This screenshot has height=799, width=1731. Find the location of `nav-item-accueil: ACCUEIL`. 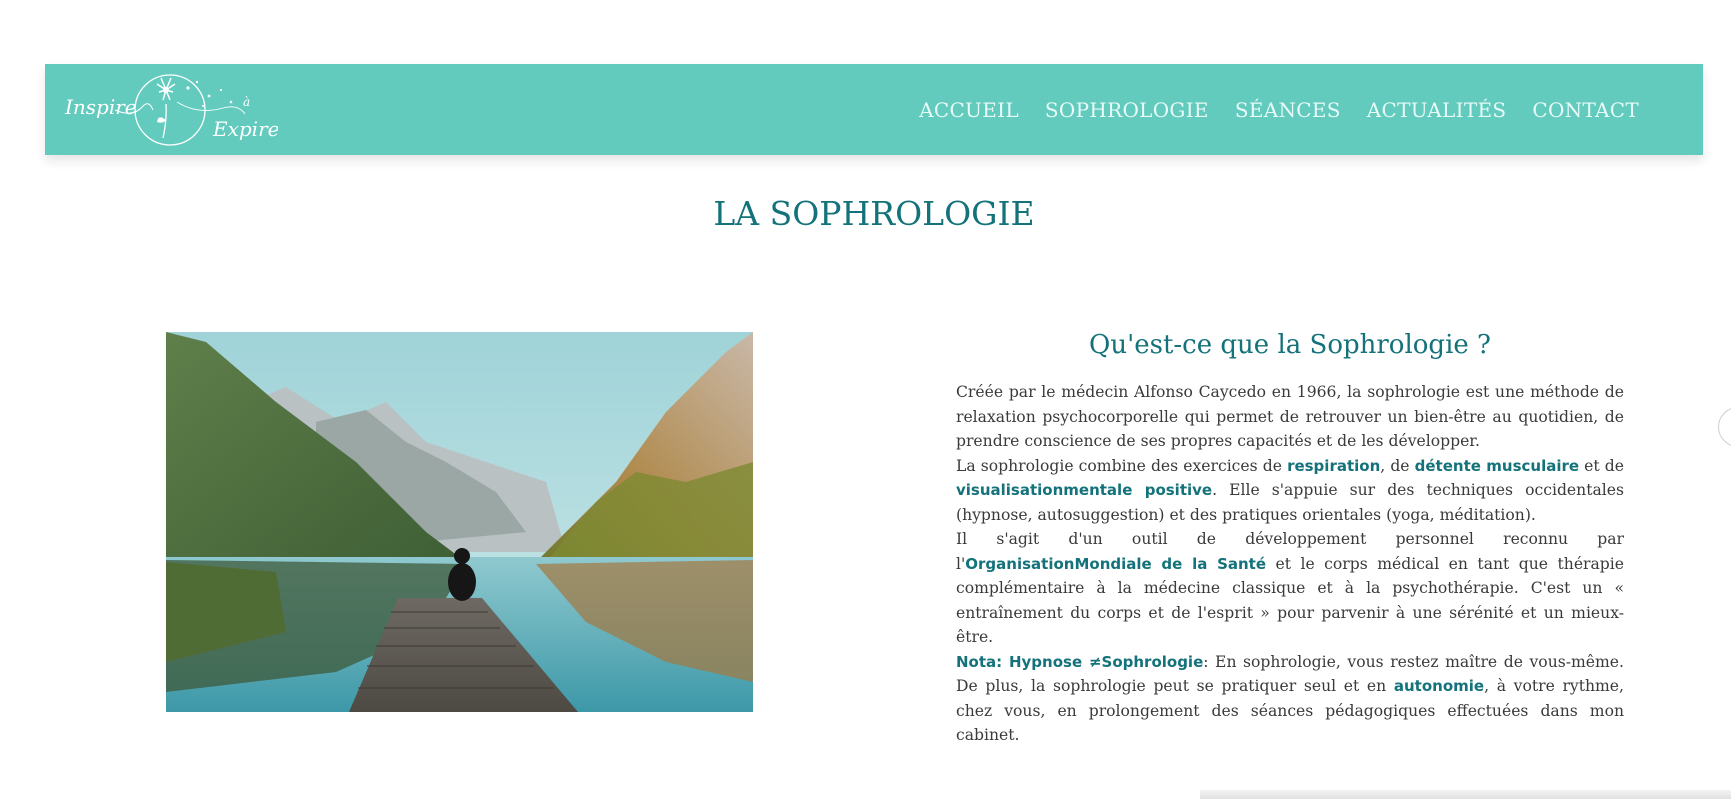

nav-item-accueil: ACCUEIL is located at coordinates (969, 110).